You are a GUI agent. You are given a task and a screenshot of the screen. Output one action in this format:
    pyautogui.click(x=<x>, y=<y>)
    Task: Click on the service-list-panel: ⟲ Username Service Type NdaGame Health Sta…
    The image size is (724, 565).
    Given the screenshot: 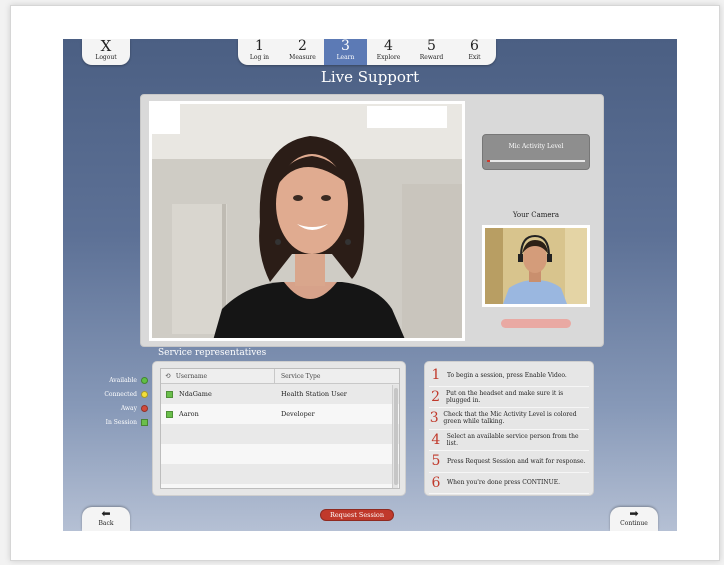 What is the action you would take?
    pyautogui.click(x=279, y=428)
    